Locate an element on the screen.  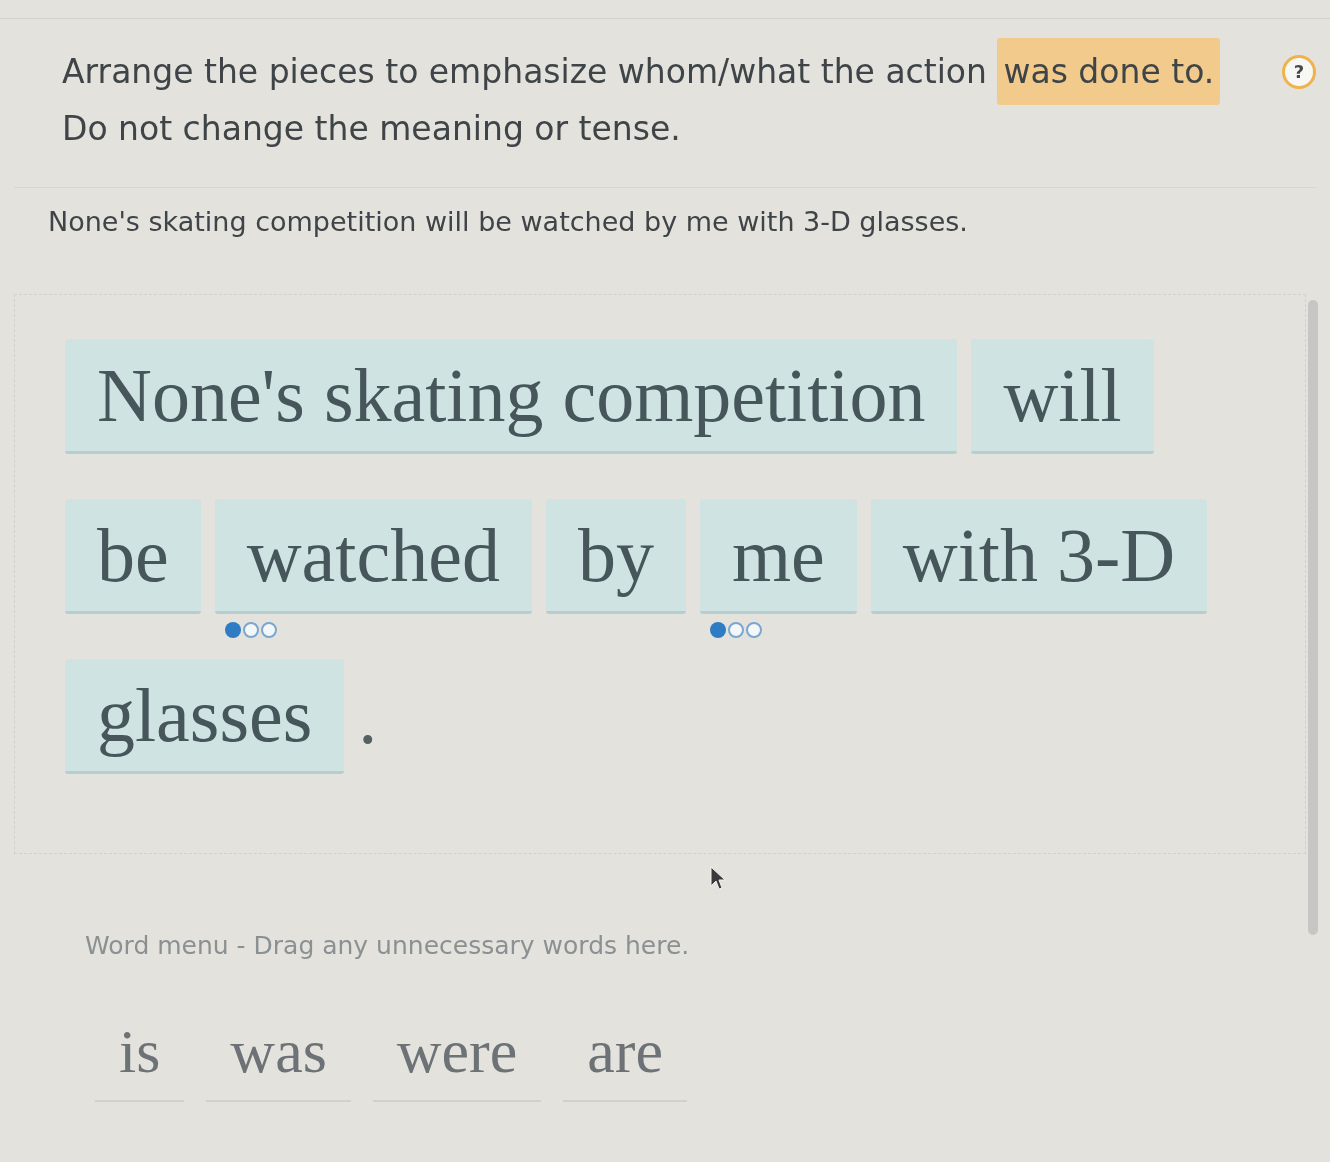
word-tile: with 3-D is located at coordinates (1039, 556).